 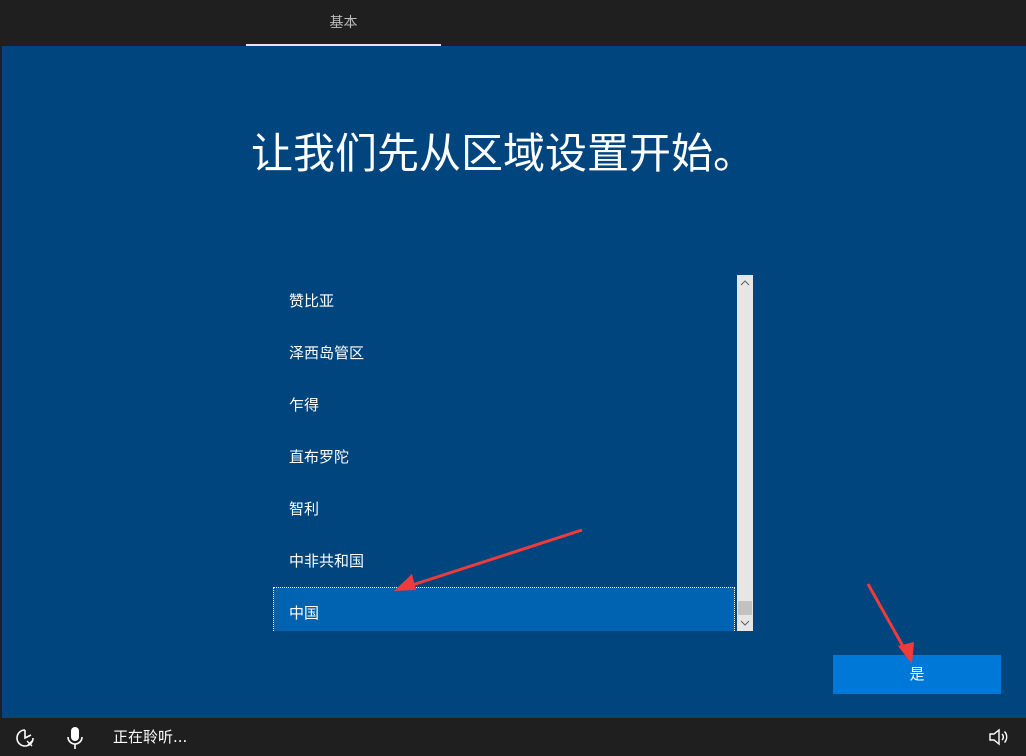 I want to click on chevron-up-icon, so click(x=745, y=283).